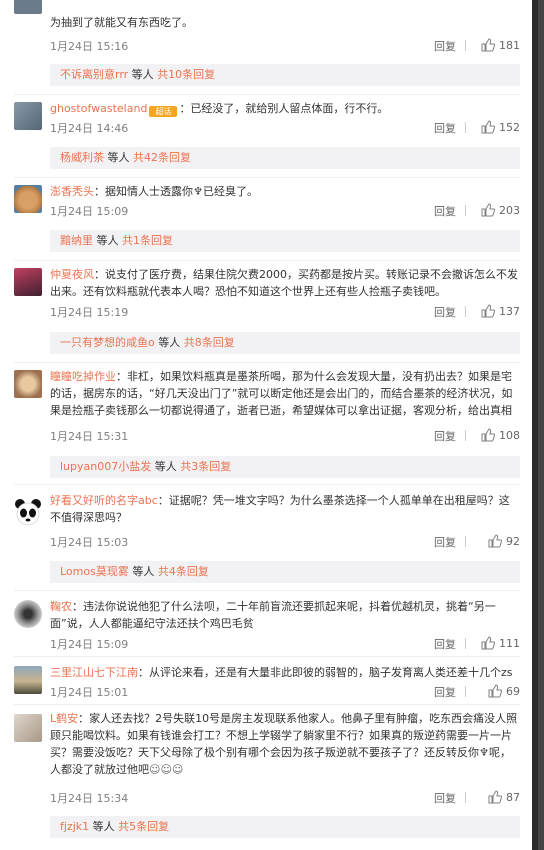 This screenshot has height=850, width=544. I want to click on like-button: 181, so click(496, 45).